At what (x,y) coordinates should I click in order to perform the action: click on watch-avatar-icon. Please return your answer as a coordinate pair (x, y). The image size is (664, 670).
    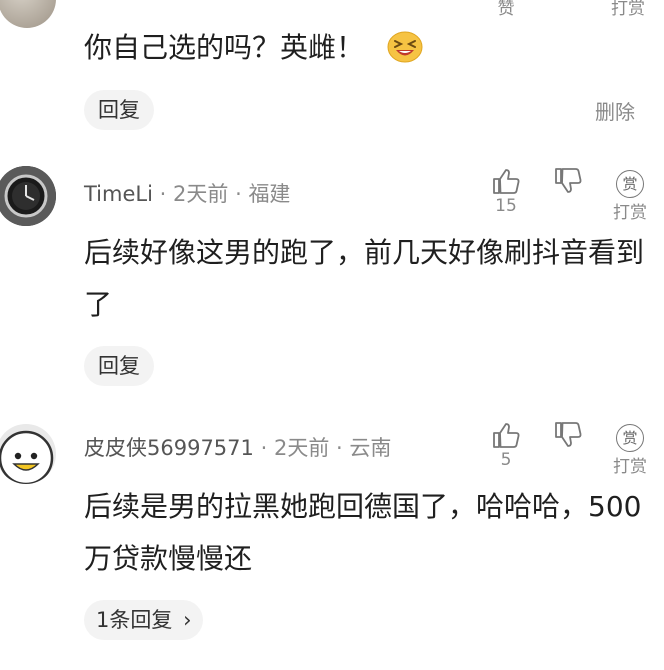
    Looking at the image, I should click on (28, 196).